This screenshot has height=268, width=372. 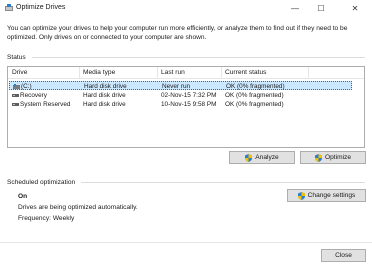 What do you see at coordinates (41, 182) in the screenshot?
I see `scheduled-optimization-label: Scheduled optimization` at bounding box center [41, 182].